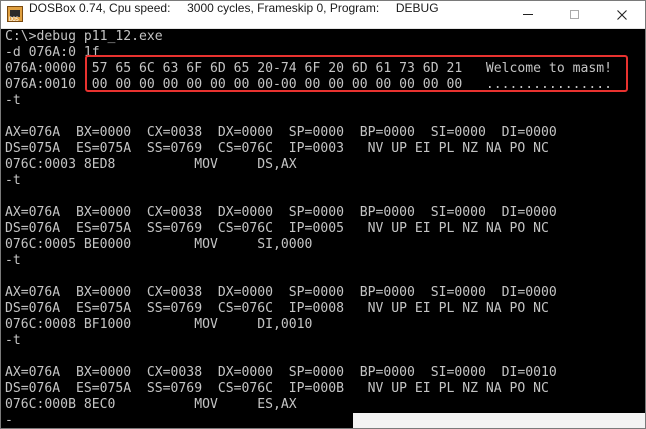 Image resolution: width=646 pixels, height=429 pixels. Describe the element at coordinates (356, 73) in the screenshot. I see `memory-dump-highlight-box` at that location.